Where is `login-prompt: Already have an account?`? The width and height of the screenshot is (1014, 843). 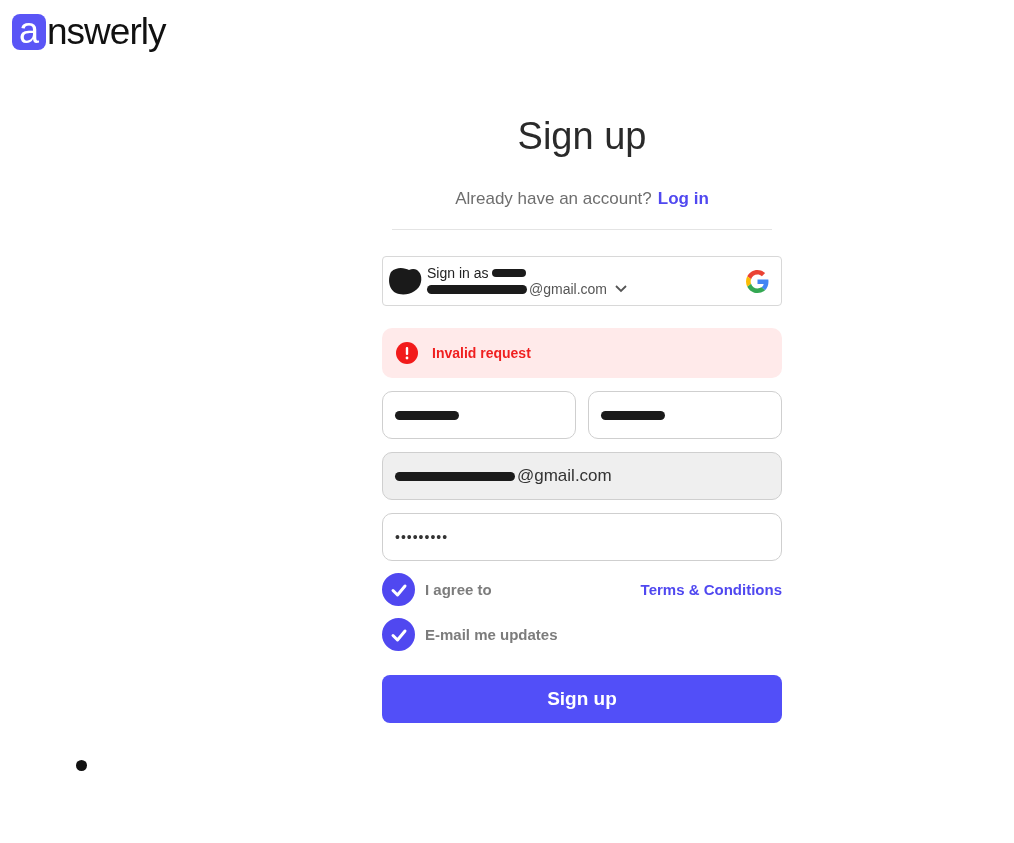 login-prompt: Already have an account? is located at coordinates (553, 199).